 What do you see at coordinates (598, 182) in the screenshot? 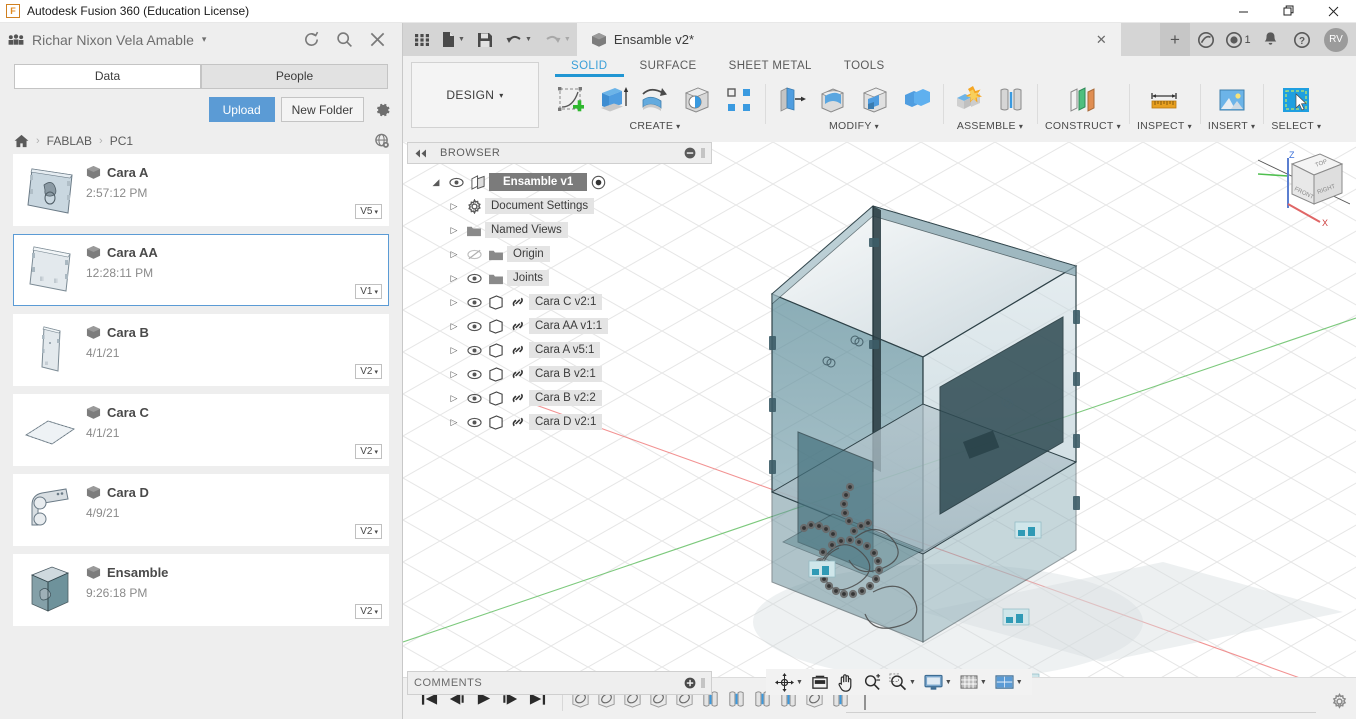
I see `activate-component-radio` at bounding box center [598, 182].